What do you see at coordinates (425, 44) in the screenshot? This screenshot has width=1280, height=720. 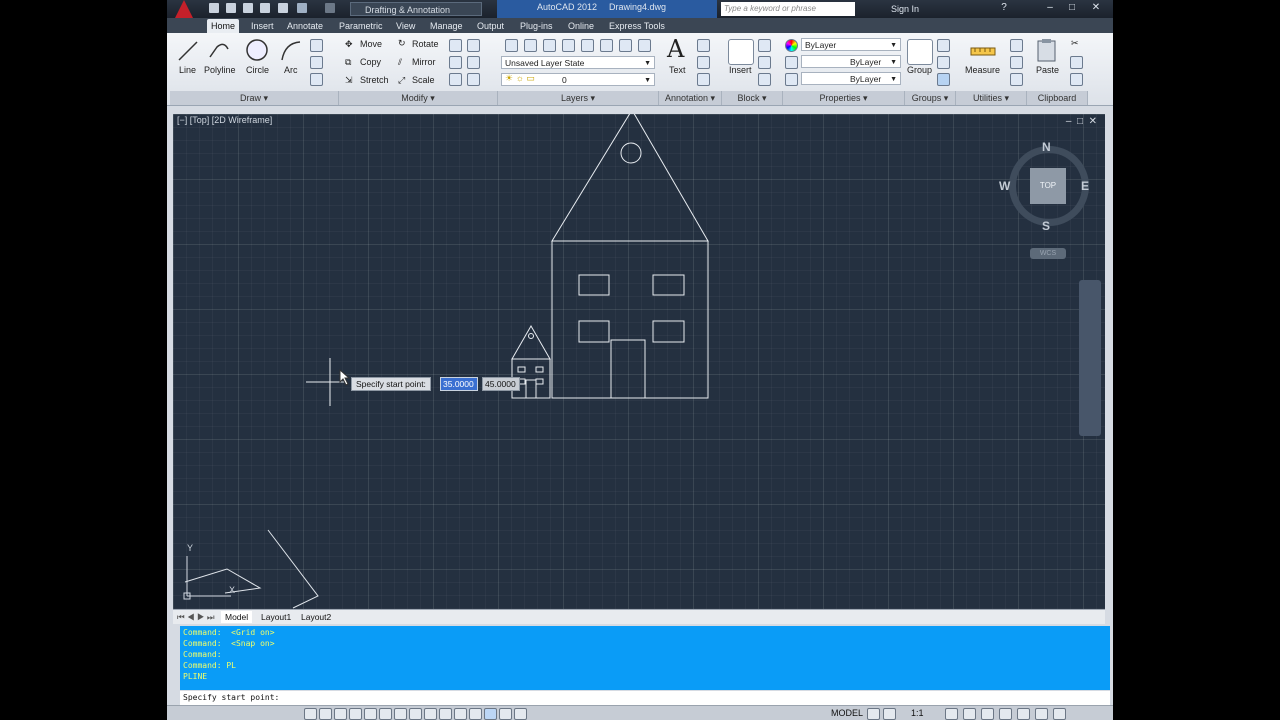 I see `rotate-button: Rotate` at bounding box center [425, 44].